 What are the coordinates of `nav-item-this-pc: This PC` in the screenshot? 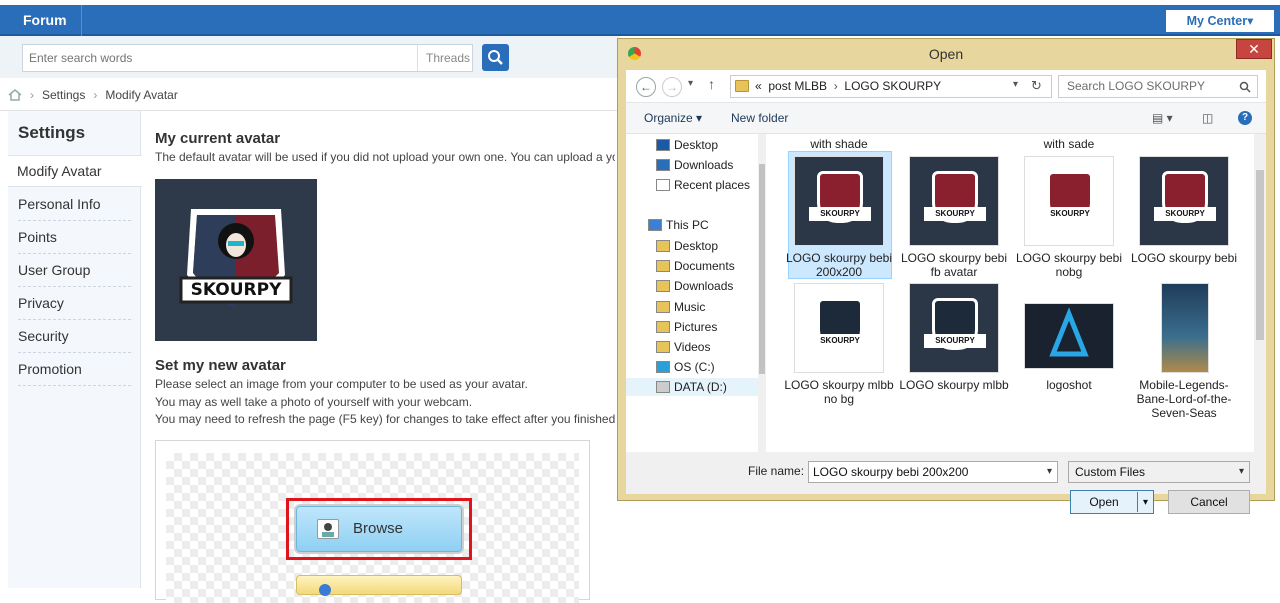 It's located at (678, 225).